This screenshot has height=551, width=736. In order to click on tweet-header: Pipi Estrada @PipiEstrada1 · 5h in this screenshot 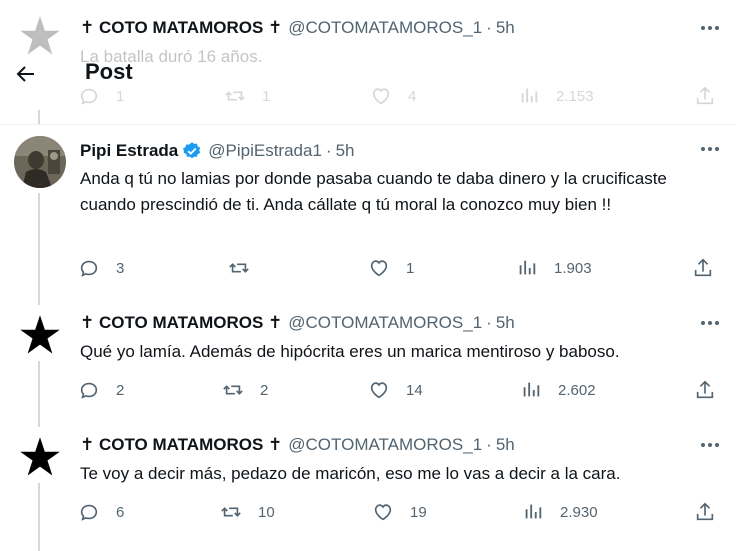, I will do `click(217, 151)`.